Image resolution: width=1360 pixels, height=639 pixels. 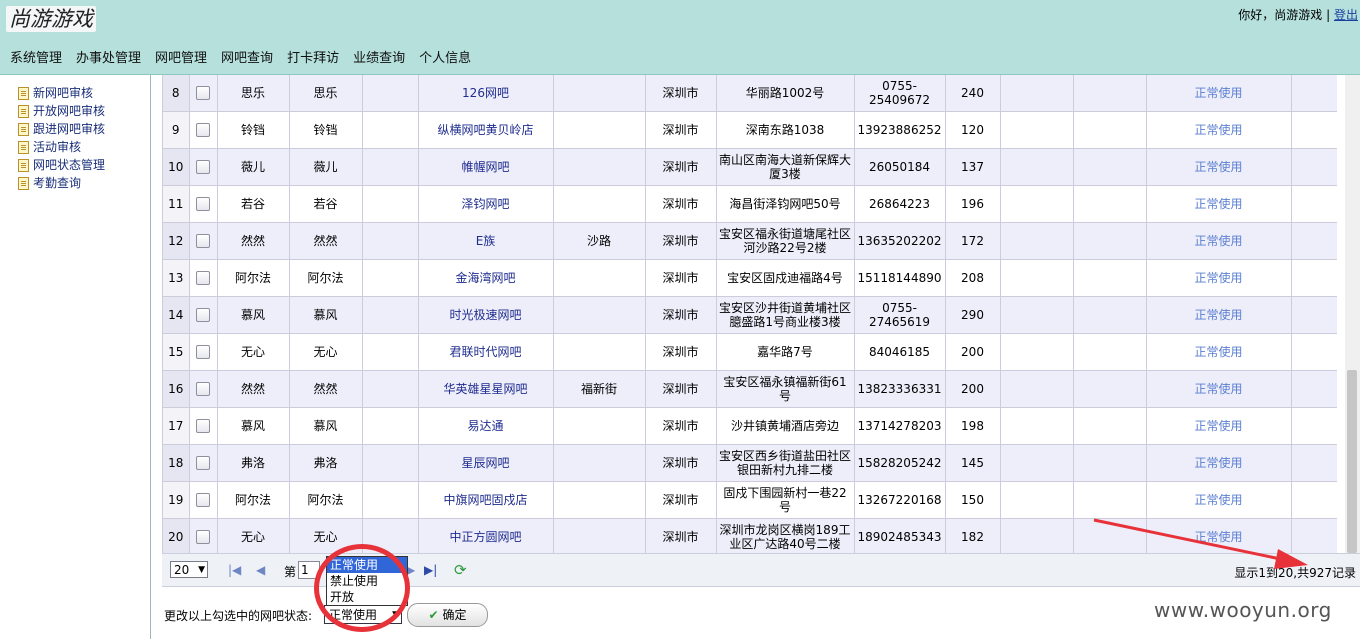 I want to click on netbar-name-link-name: 中正方圆网吧, so click(x=486, y=535).